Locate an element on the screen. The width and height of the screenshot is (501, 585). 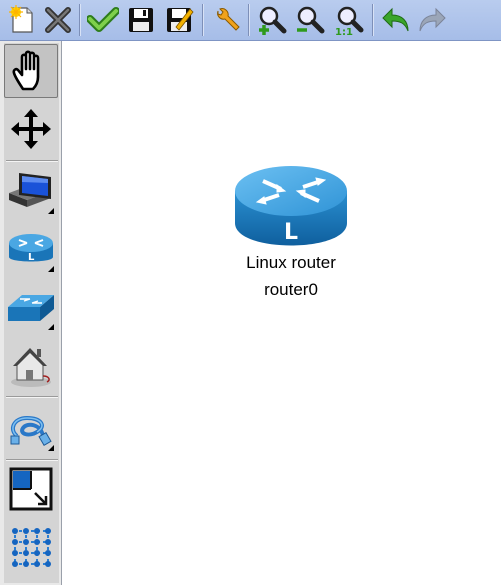
switch-tool is located at coordinates (31, 307).